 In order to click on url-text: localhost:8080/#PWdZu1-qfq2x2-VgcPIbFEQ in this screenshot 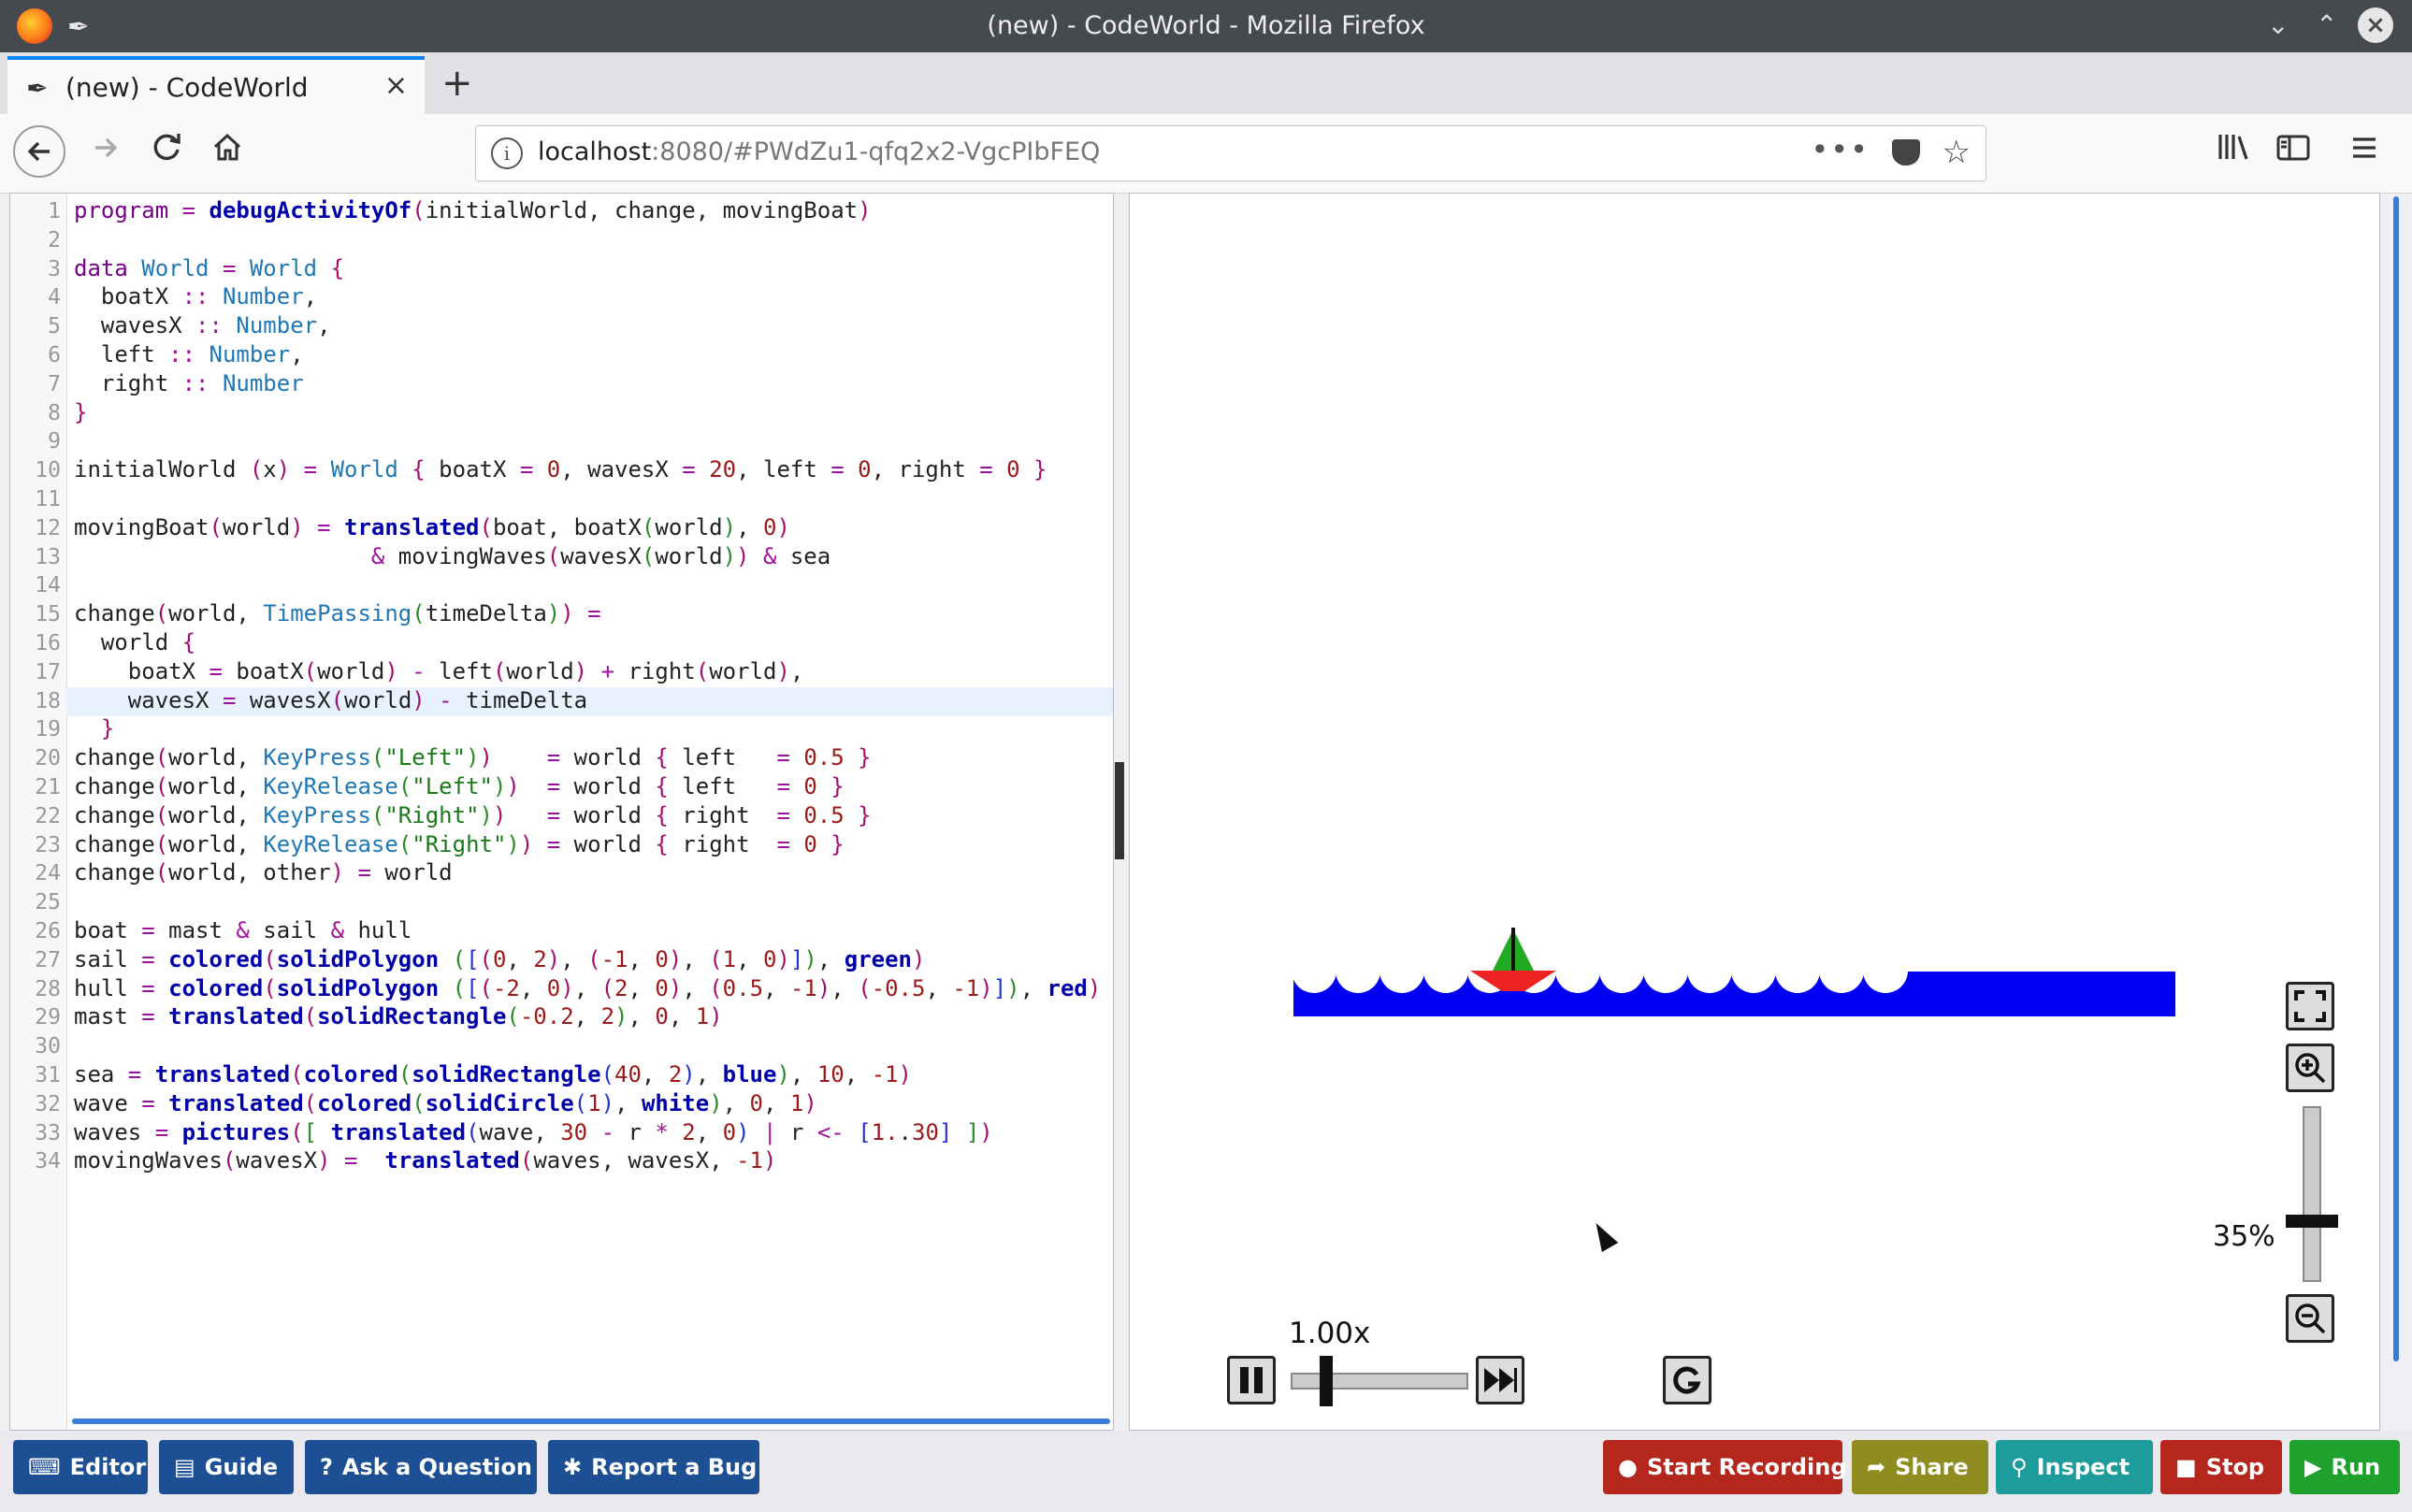, I will do `click(819, 151)`.